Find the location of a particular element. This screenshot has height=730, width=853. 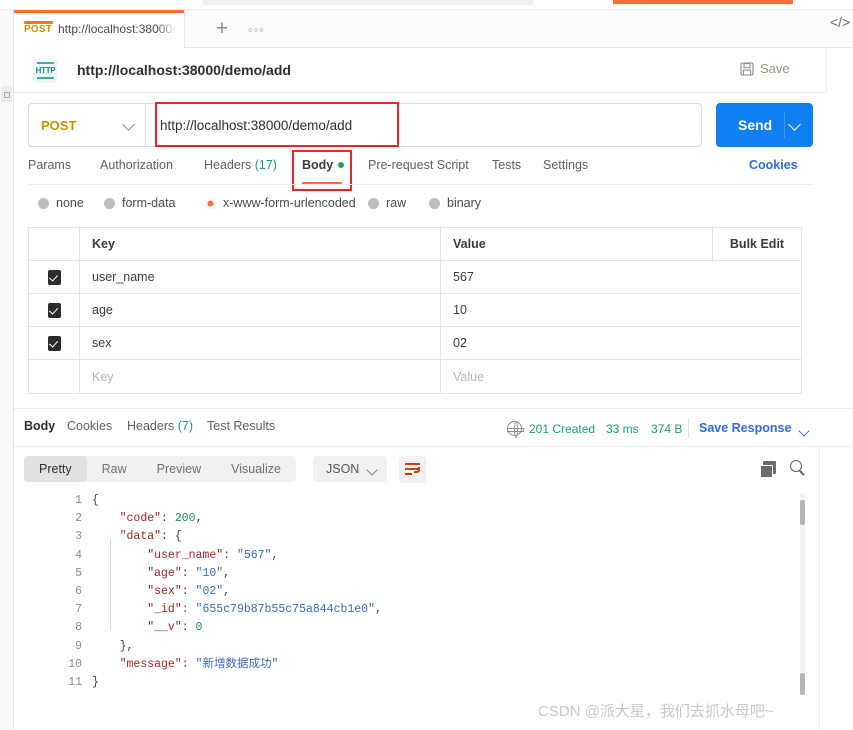

new-tab-button: + is located at coordinates (222, 28).